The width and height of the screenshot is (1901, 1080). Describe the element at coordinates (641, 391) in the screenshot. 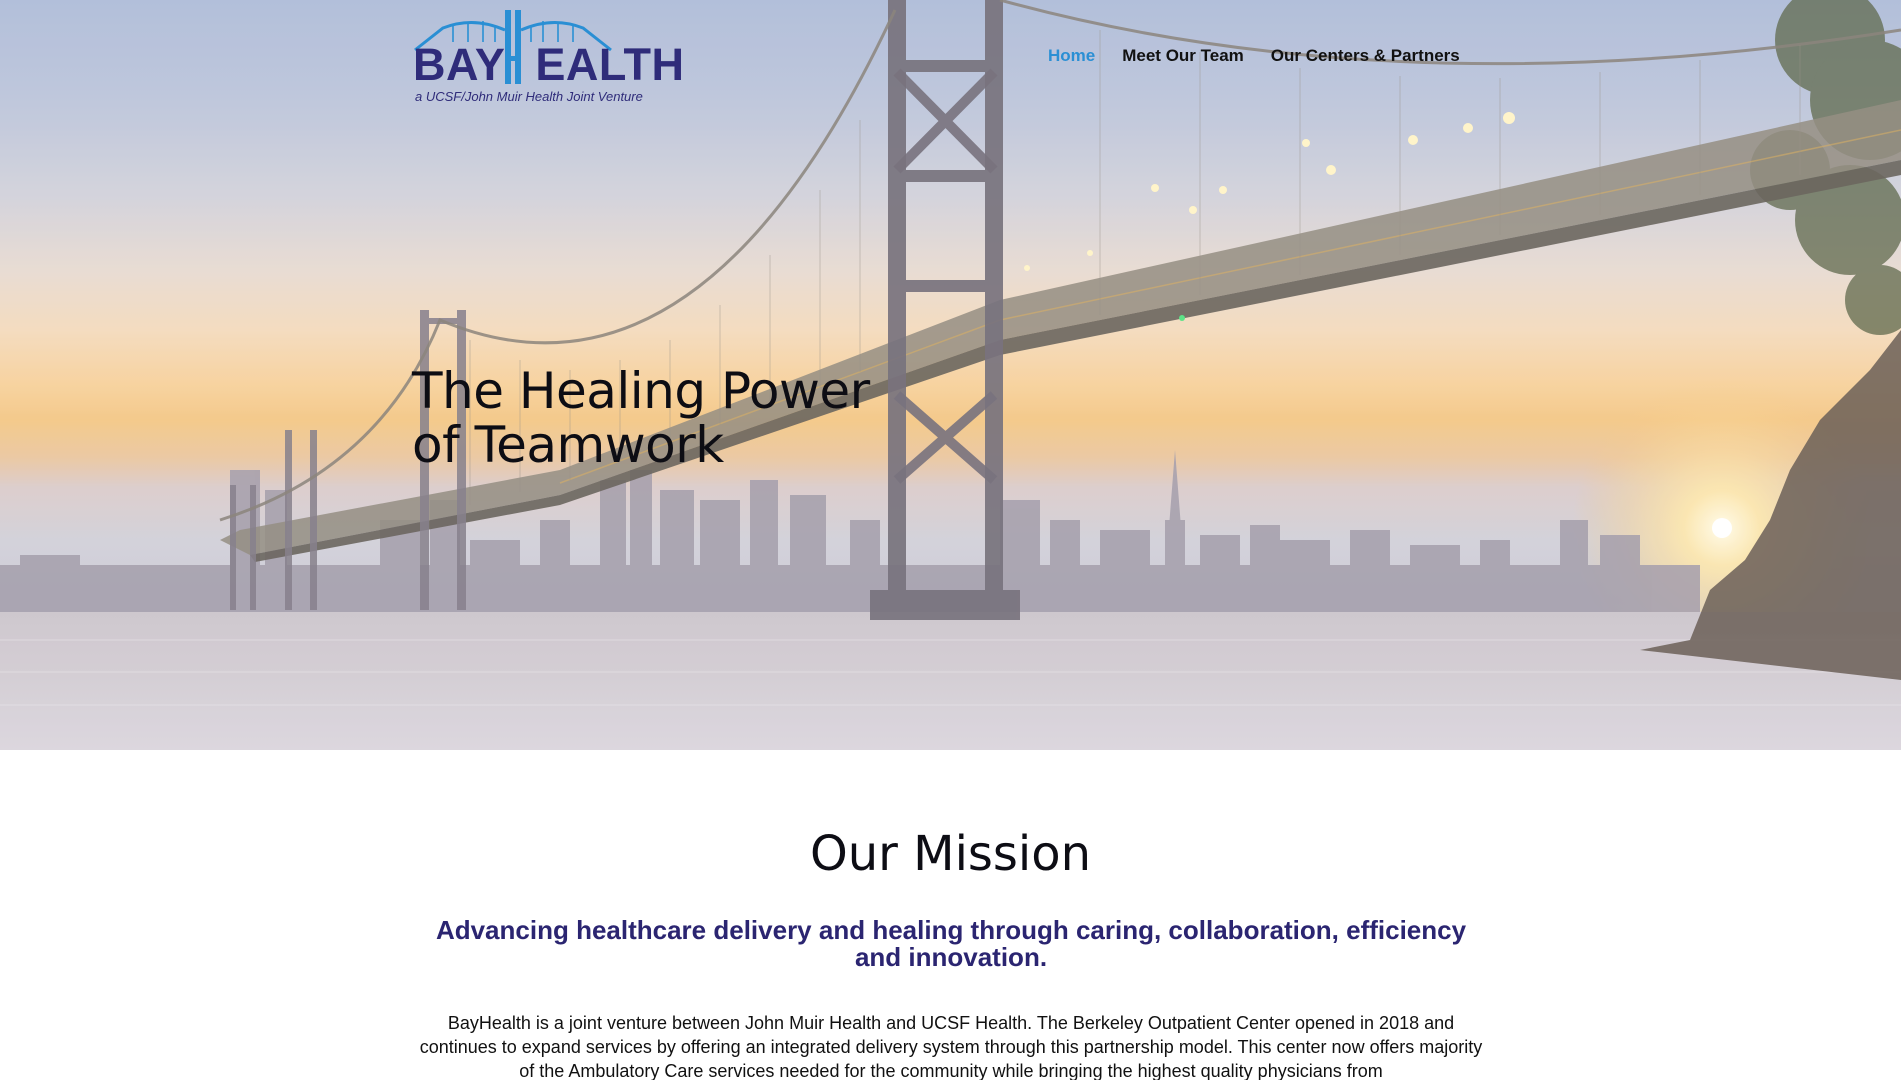

I see `hero-title-line-1: The Healing Power` at that location.